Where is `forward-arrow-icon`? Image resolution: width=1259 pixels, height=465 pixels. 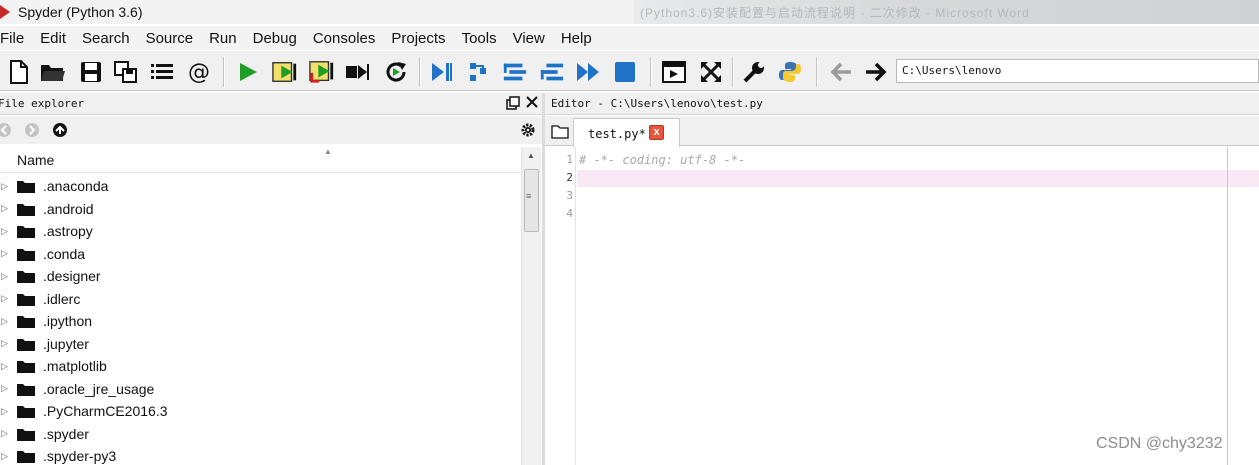 forward-arrow-icon is located at coordinates (876, 72).